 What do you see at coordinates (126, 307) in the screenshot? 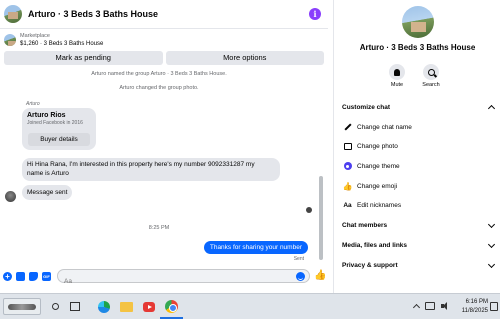
I see `file-explorer-icon` at bounding box center [126, 307].